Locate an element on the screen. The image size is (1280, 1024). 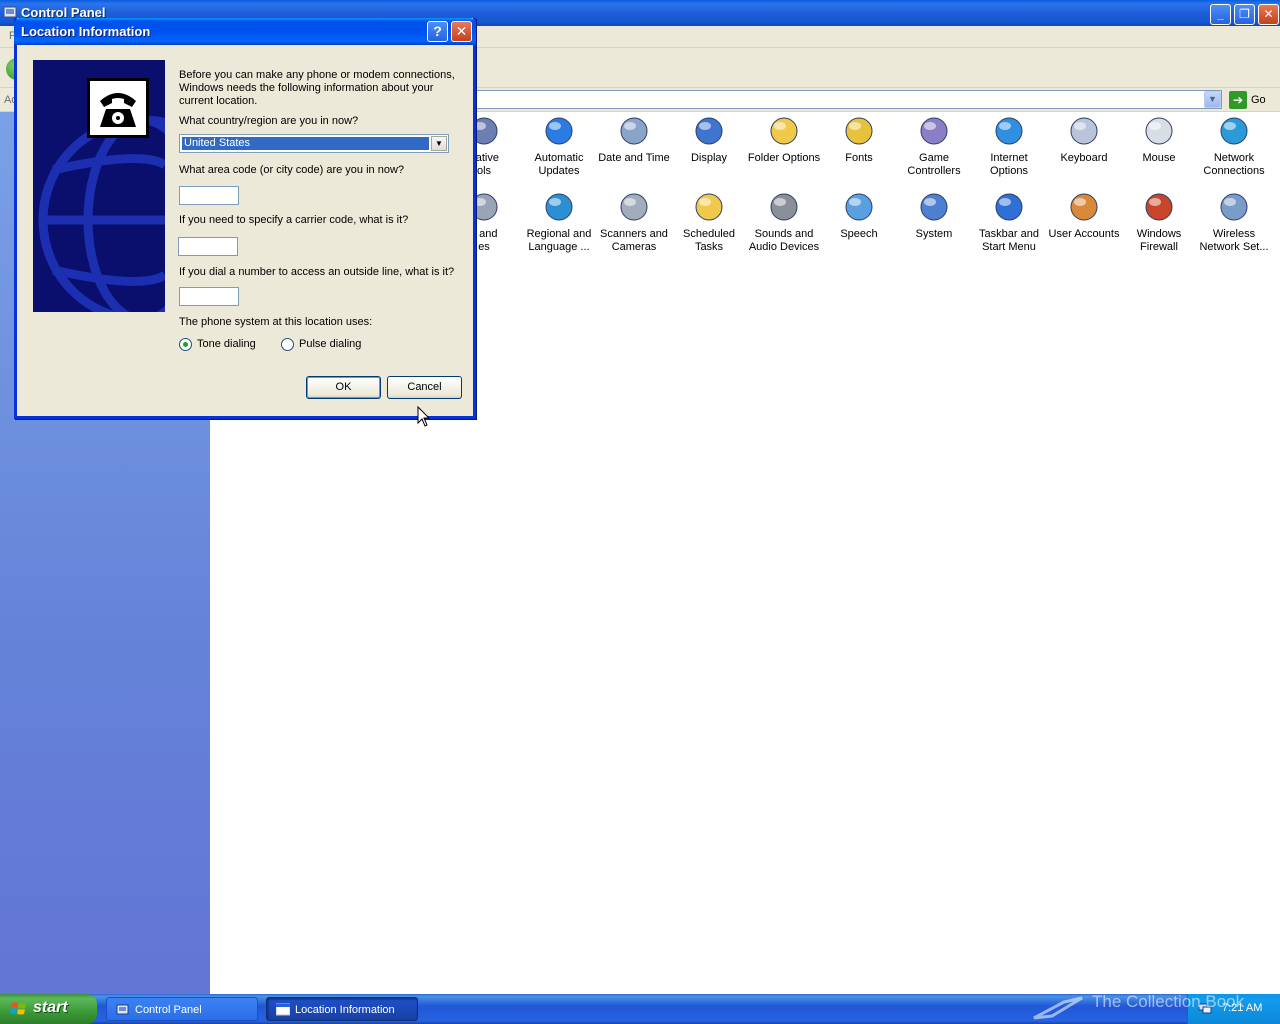
control-panel-item: Internet Options is located at coordinates (1009, 146).